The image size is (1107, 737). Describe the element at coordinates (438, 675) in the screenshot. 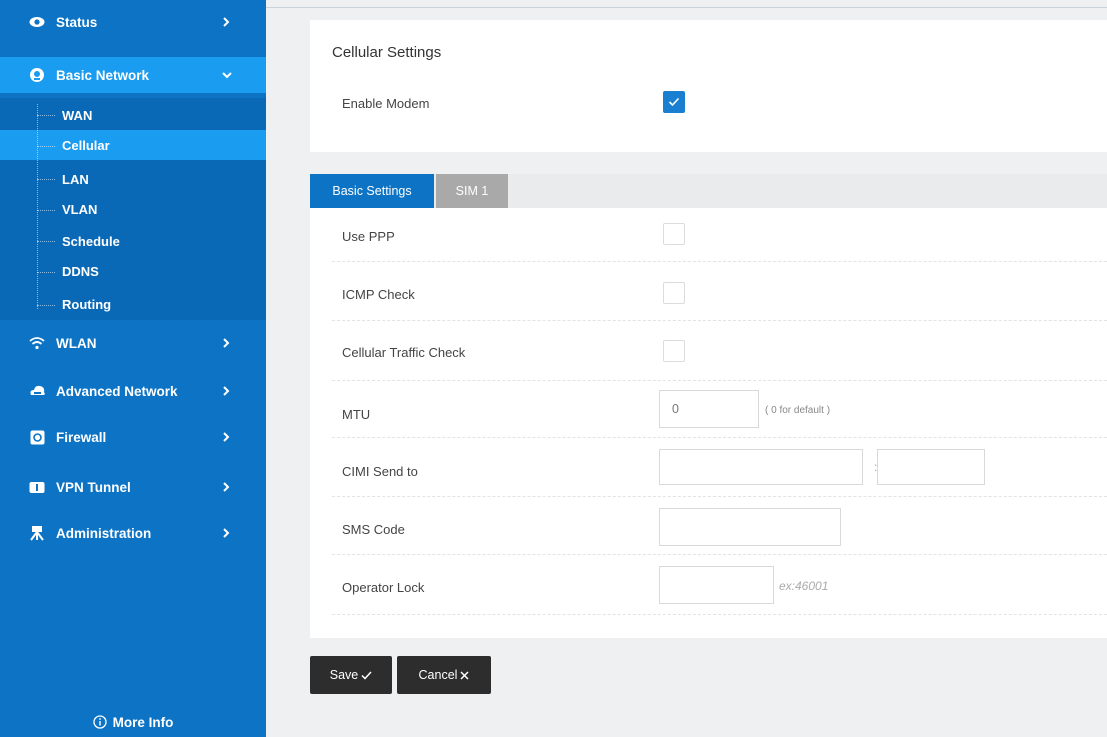

I see `cancel-button-label: Cancel` at that location.